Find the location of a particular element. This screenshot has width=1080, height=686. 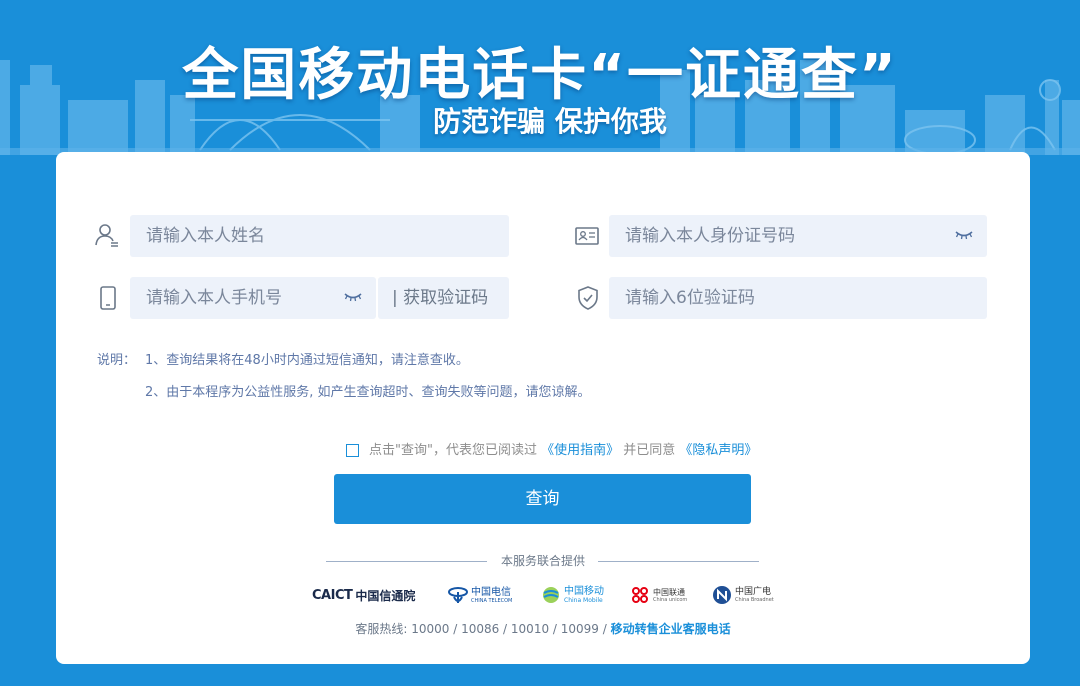

notes-label: 说明： is located at coordinates (117, 360).